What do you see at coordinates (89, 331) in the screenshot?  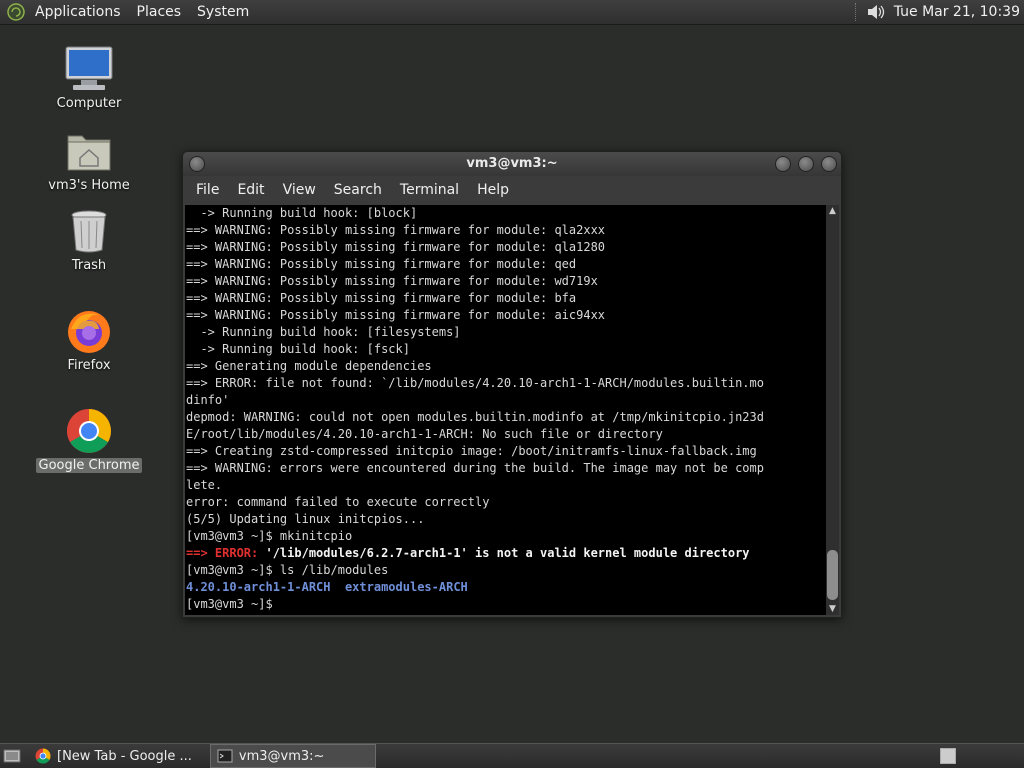 I see `firefox-icon` at bounding box center [89, 331].